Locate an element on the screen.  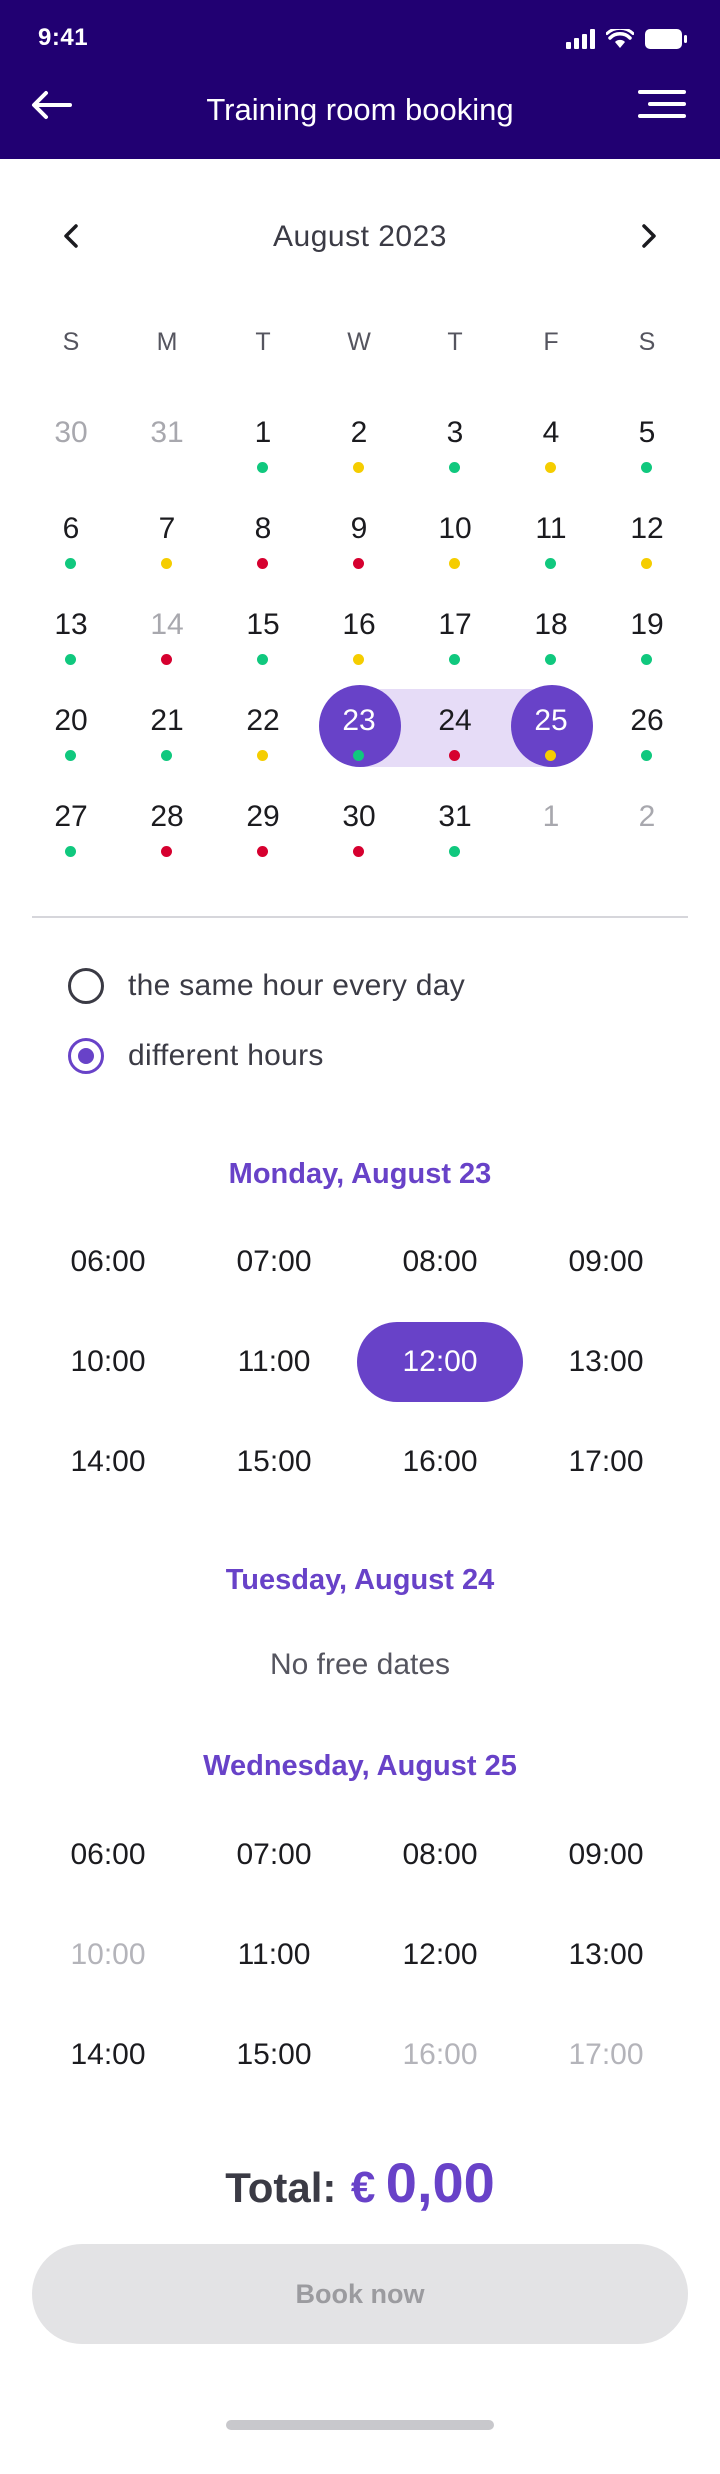
calendar-day: 15 is located at coordinates (263, 630).